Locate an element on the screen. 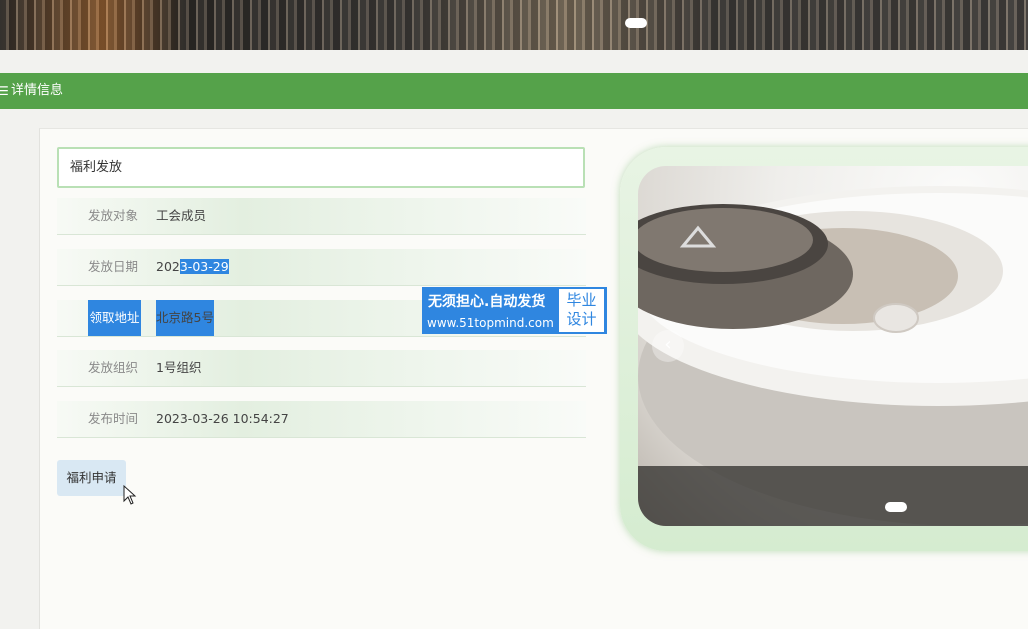 The width and height of the screenshot is (1028, 629). detail-row-date: 发放日期 2023-03-29 is located at coordinates (321, 267).